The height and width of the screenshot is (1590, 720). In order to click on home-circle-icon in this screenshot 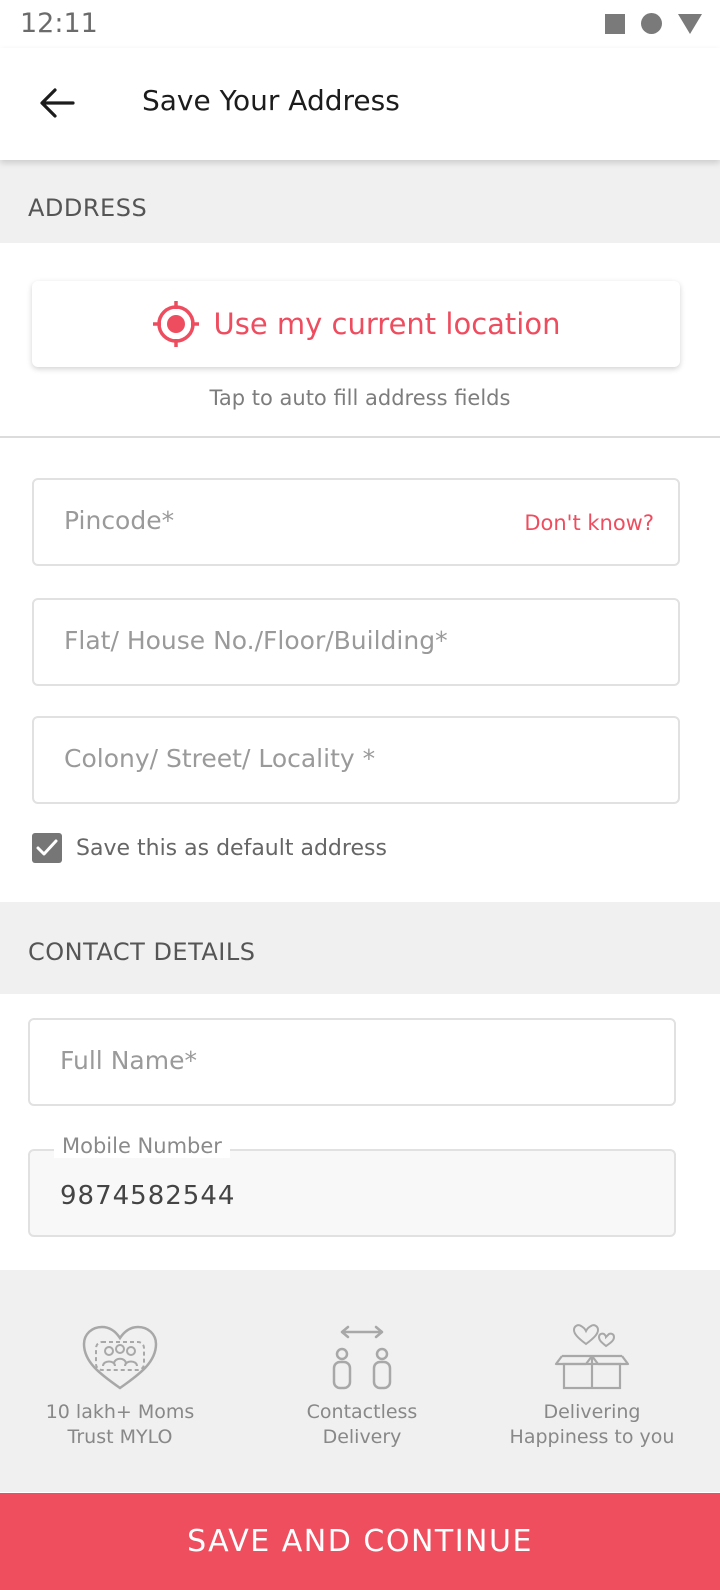, I will do `click(651, 23)`.